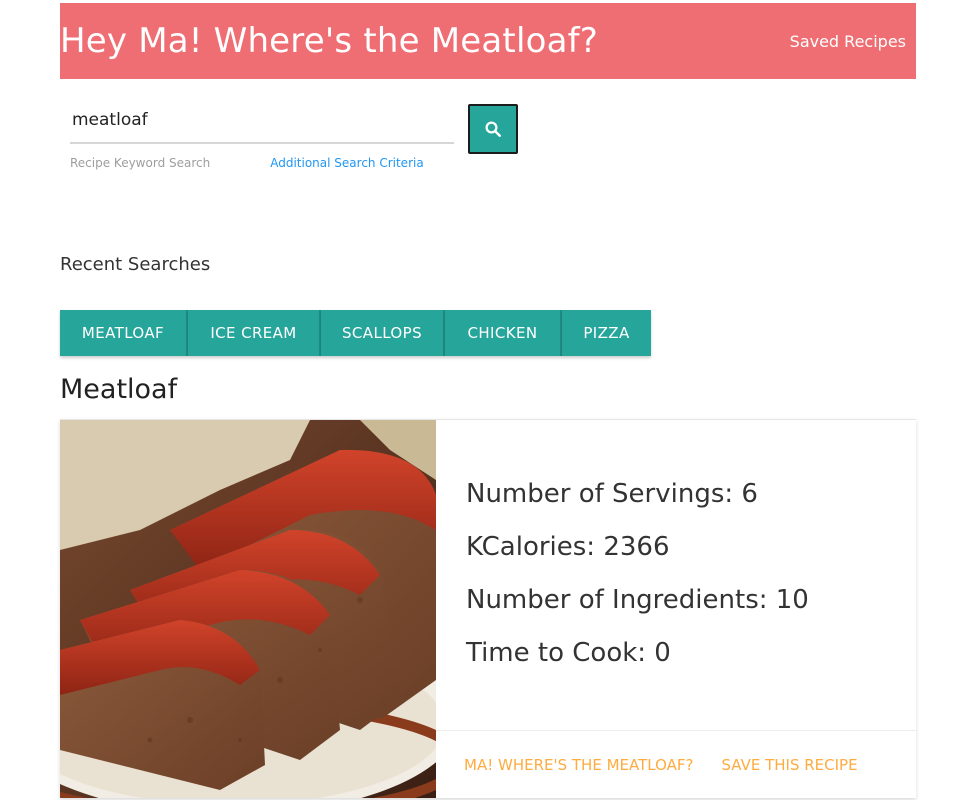  Describe the element at coordinates (119, 389) in the screenshot. I see `recipe-title: Meatloaf` at that location.